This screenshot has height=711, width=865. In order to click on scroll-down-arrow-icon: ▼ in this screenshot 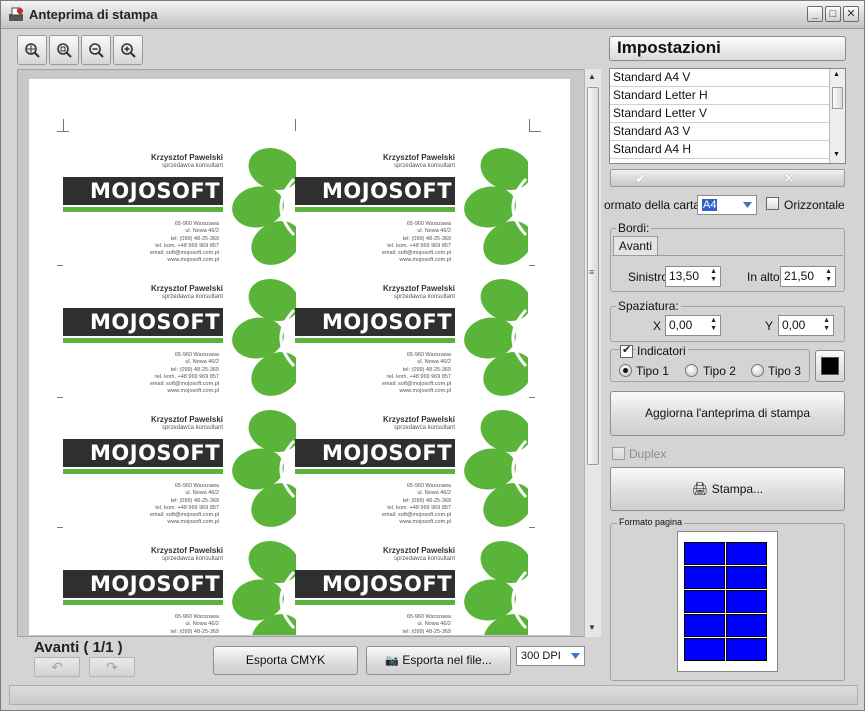, I will do `click(592, 627)`.